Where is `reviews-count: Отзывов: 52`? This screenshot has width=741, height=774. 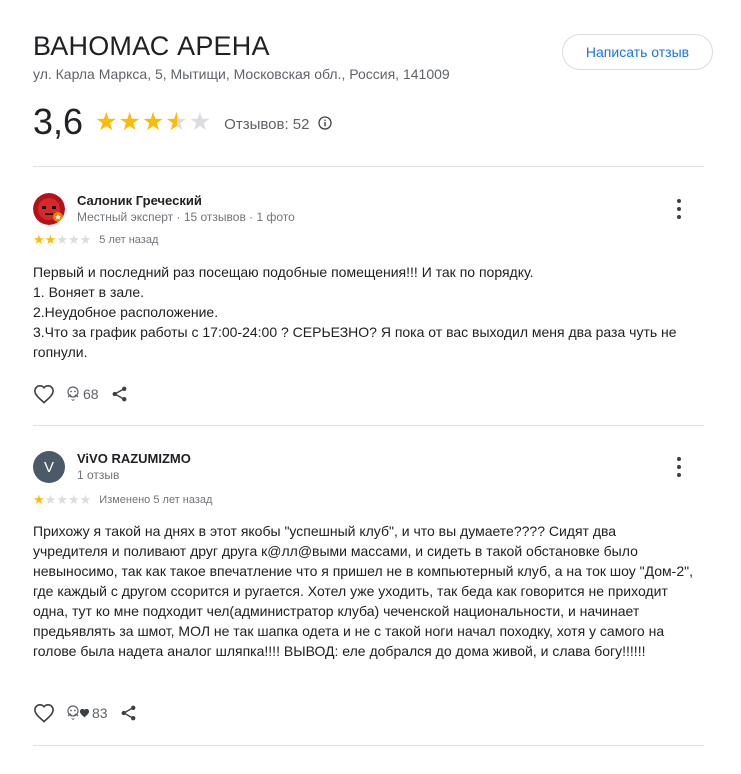
reviews-count: Отзывов: 52 is located at coordinates (267, 124).